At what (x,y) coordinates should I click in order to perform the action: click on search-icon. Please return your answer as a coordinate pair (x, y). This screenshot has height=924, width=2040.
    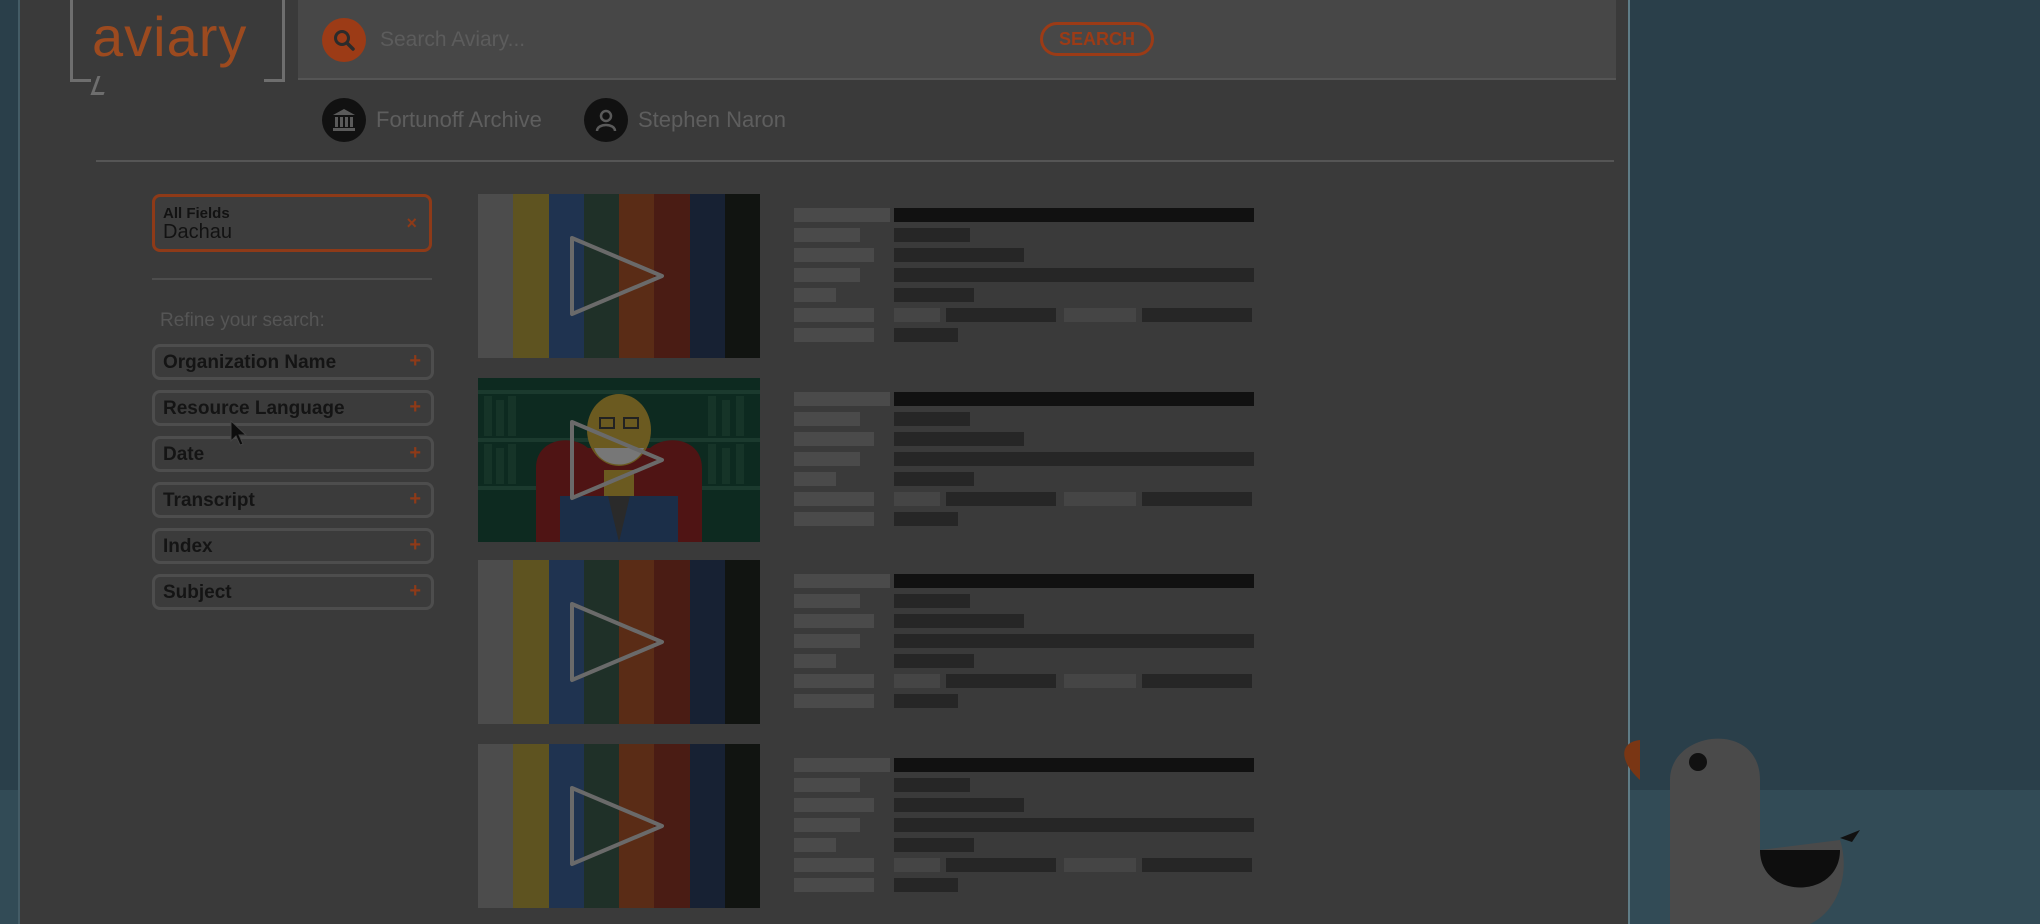
    Looking at the image, I should click on (344, 40).